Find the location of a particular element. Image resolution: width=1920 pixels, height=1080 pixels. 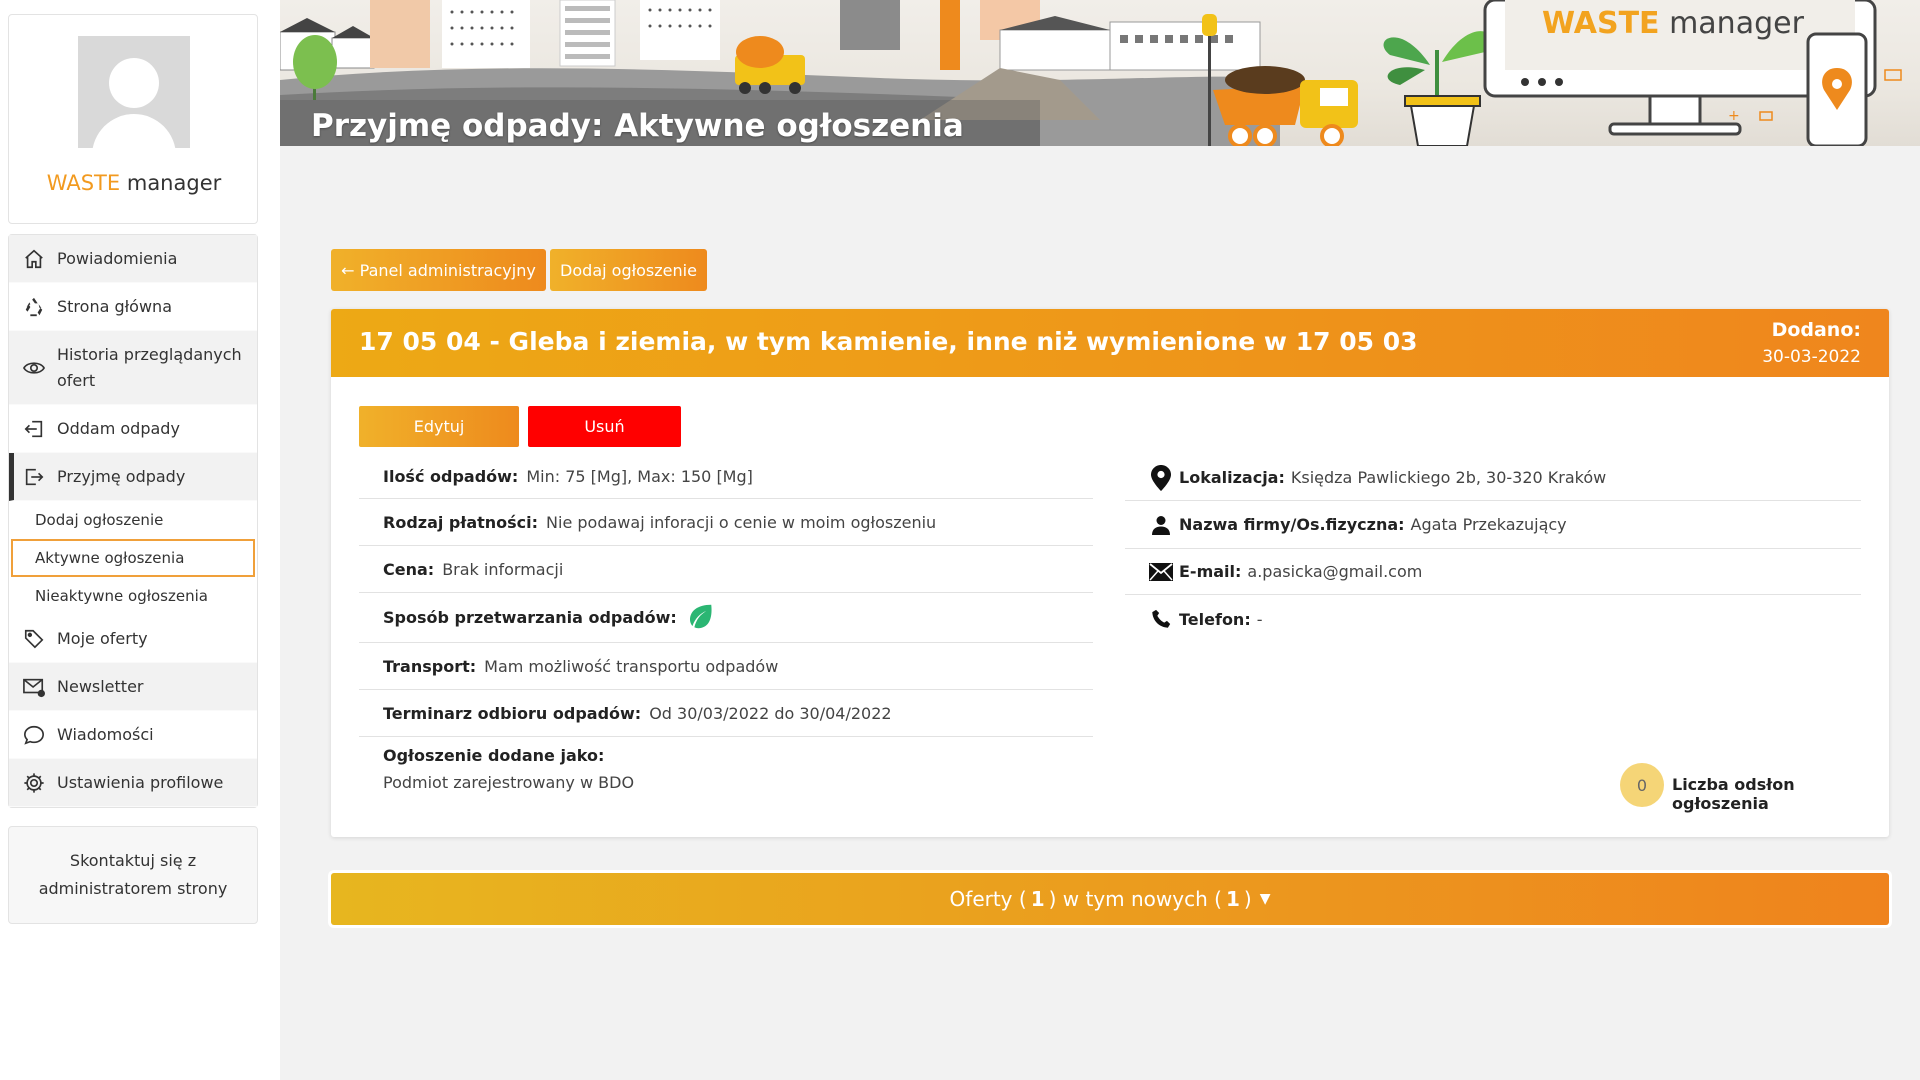

map-pin-icon is located at coordinates (1161, 477).